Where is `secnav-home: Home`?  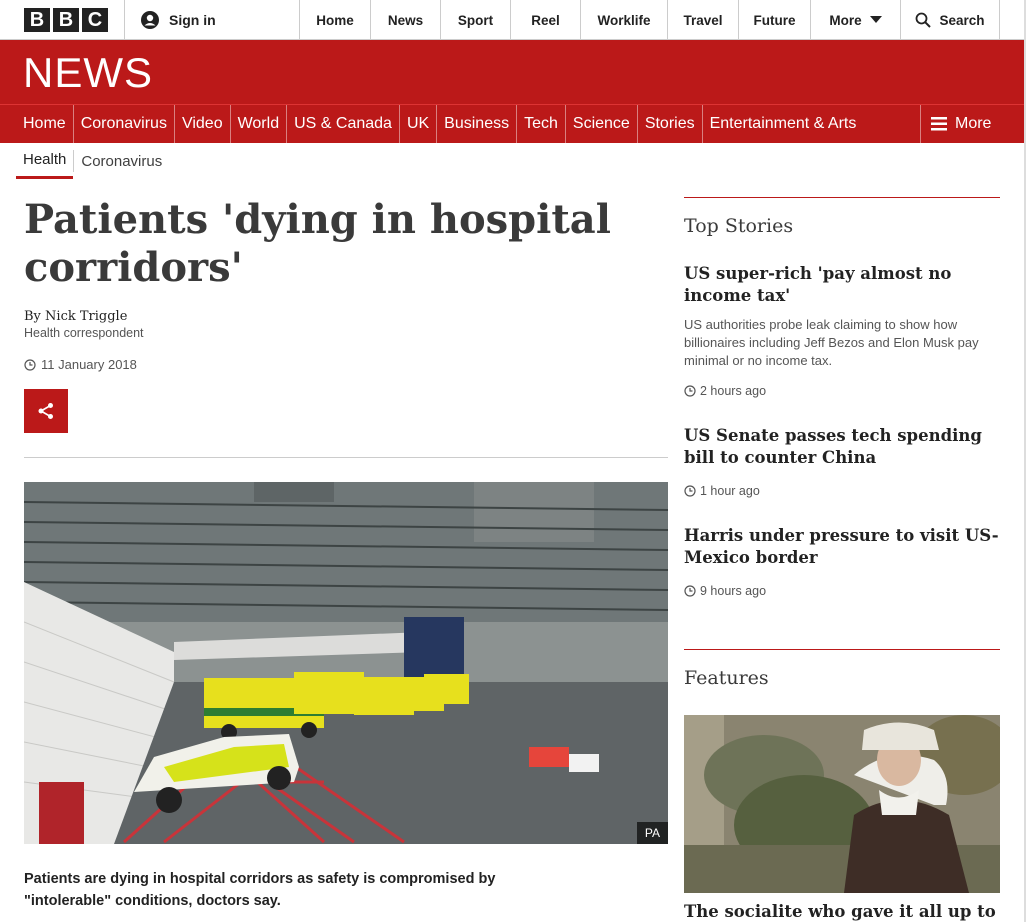
secnav-home: Home is located at coordinates (45, 124).